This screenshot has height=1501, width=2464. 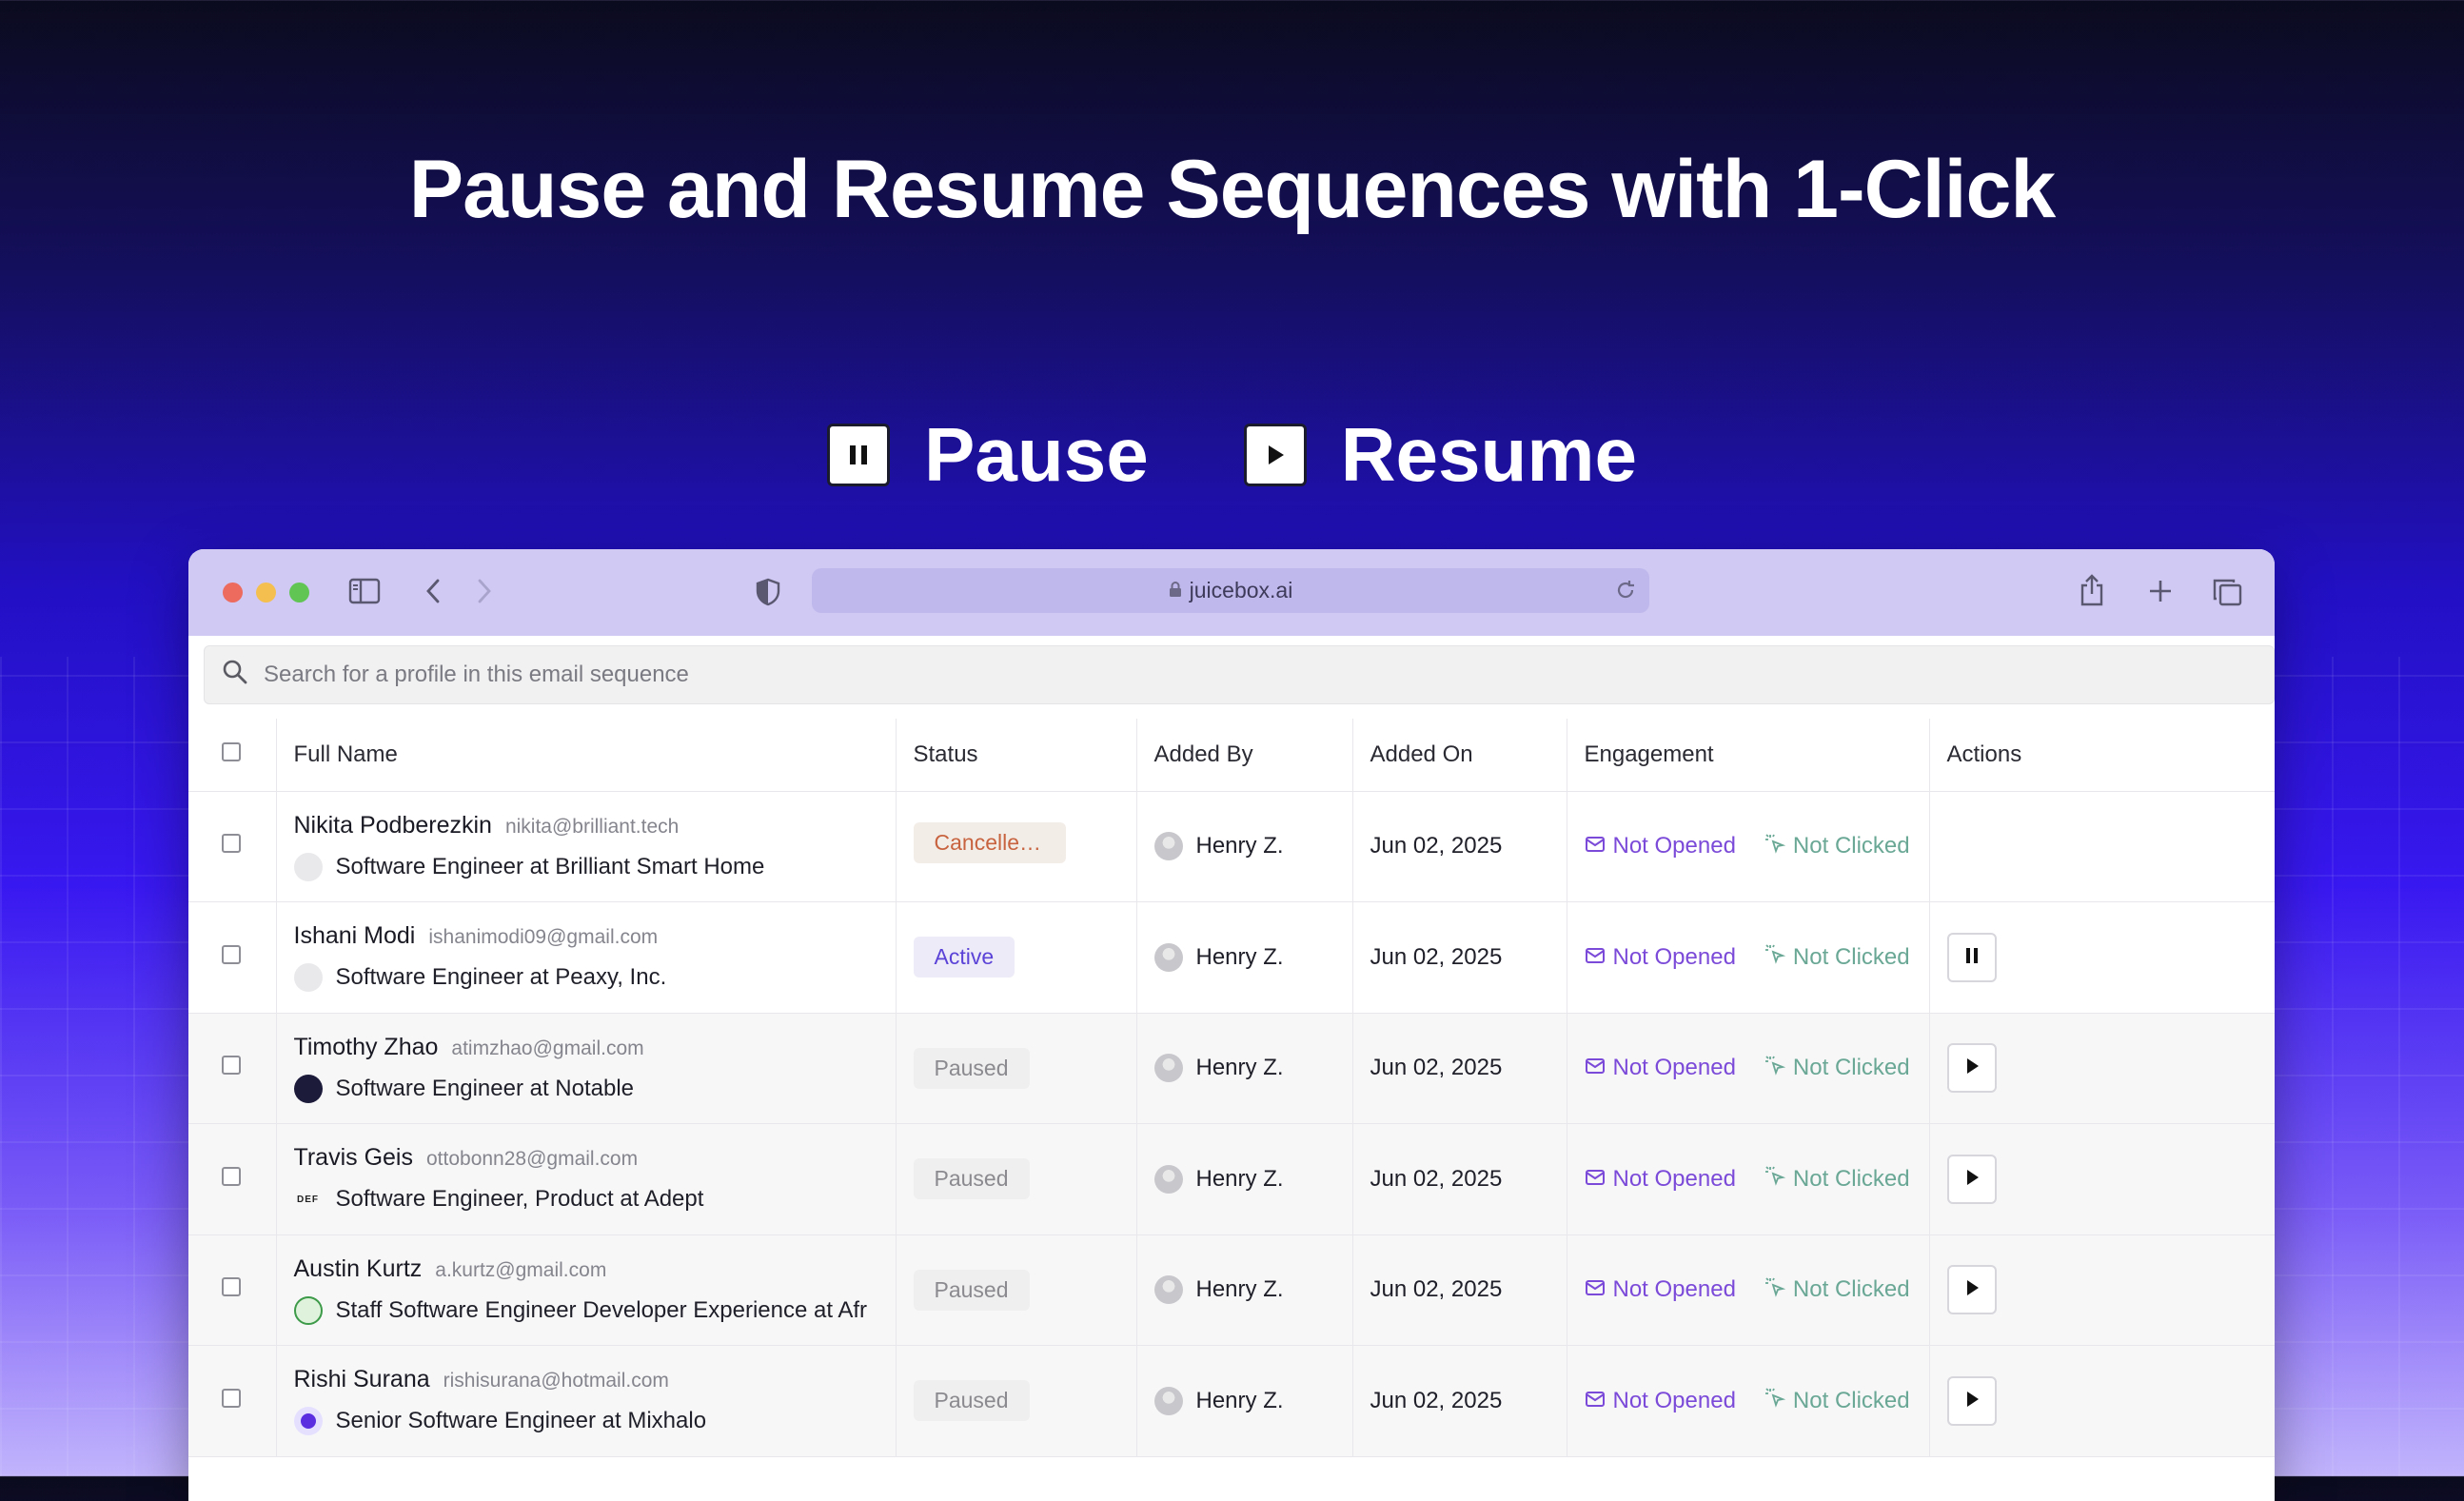 What do you see at coordinates (2227, 592) in the screenshot?
I see `tabs-overview-icon` at bounding box center [2227, 592].